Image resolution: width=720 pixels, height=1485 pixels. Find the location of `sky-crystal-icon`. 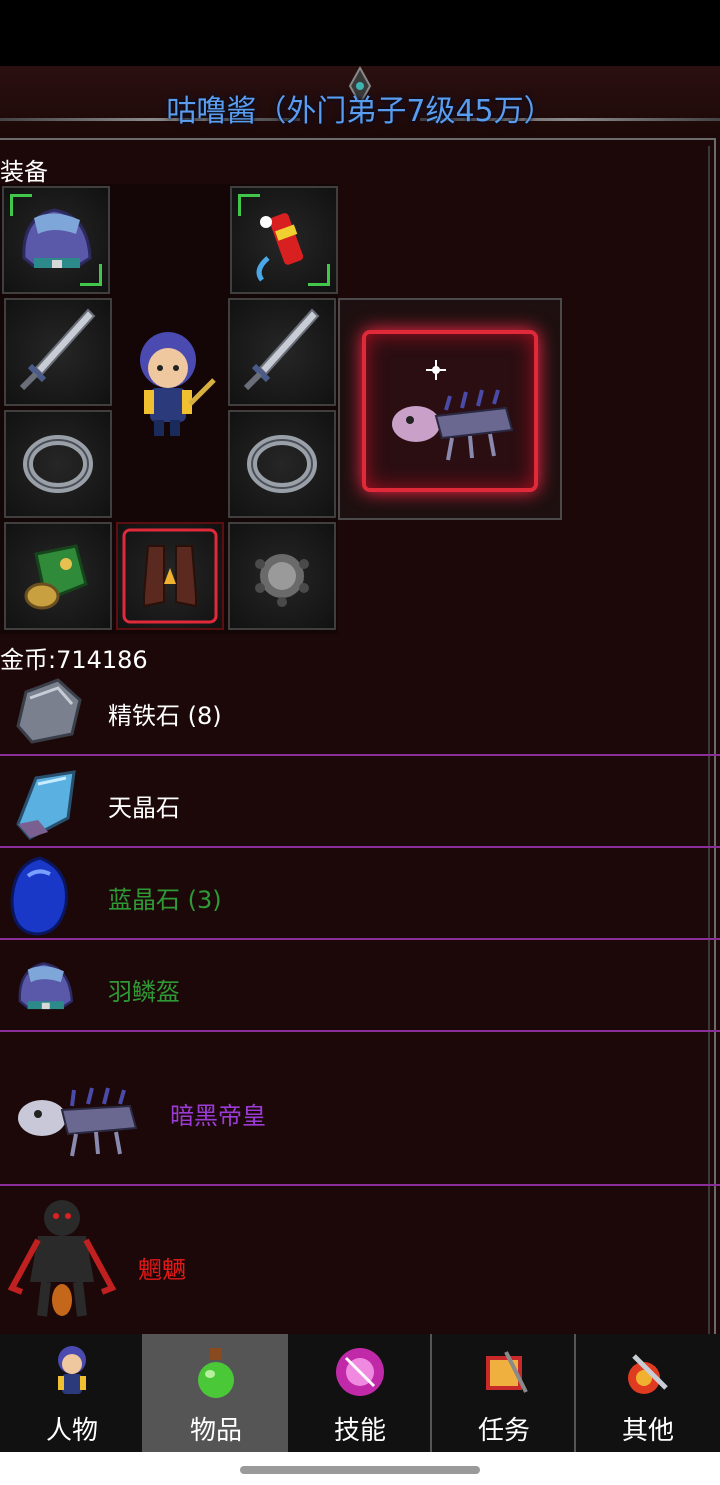

sky-crystal-icon is located at coordinates (46, 805).